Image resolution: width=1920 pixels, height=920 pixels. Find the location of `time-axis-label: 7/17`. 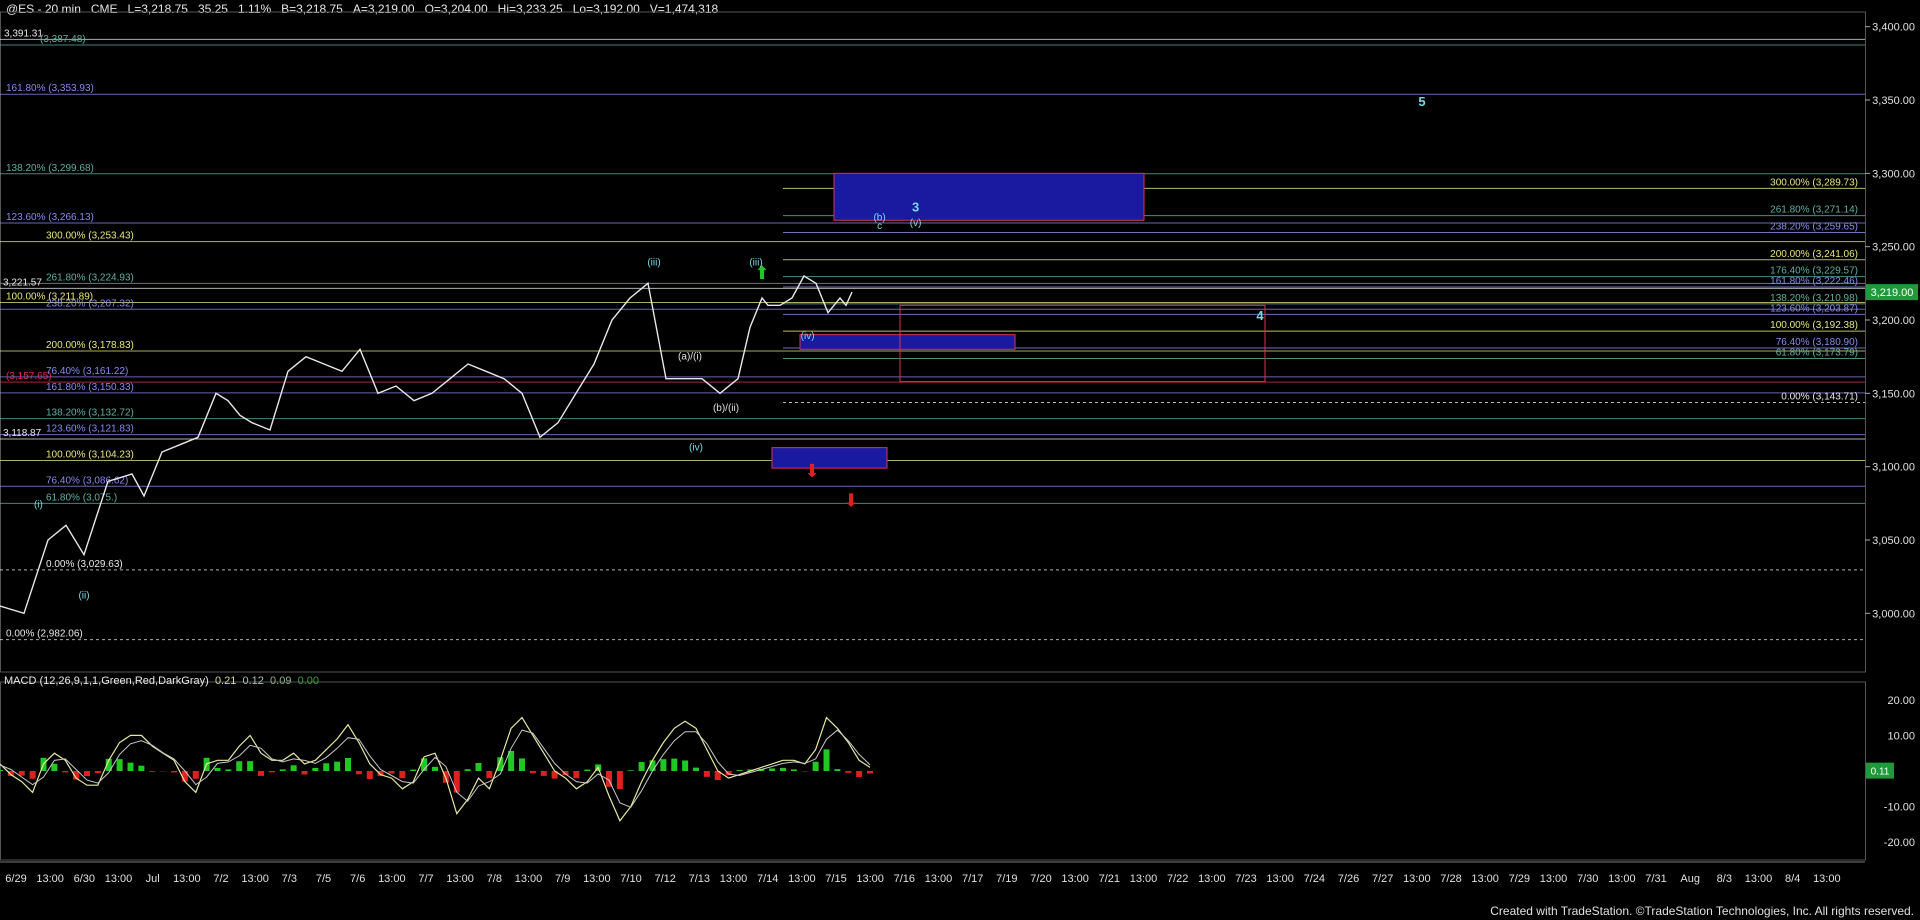

time-axis-label: 7/17 is located at coordinates (972, 879).